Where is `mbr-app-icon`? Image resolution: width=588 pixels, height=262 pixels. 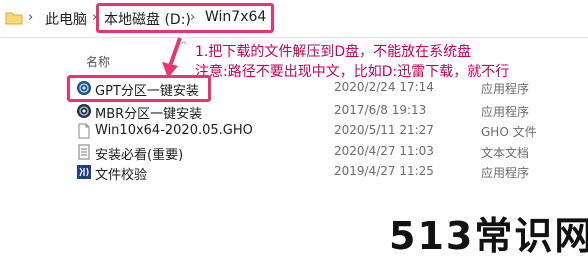
mbr-app-icon is located at coordinates (84, 111).